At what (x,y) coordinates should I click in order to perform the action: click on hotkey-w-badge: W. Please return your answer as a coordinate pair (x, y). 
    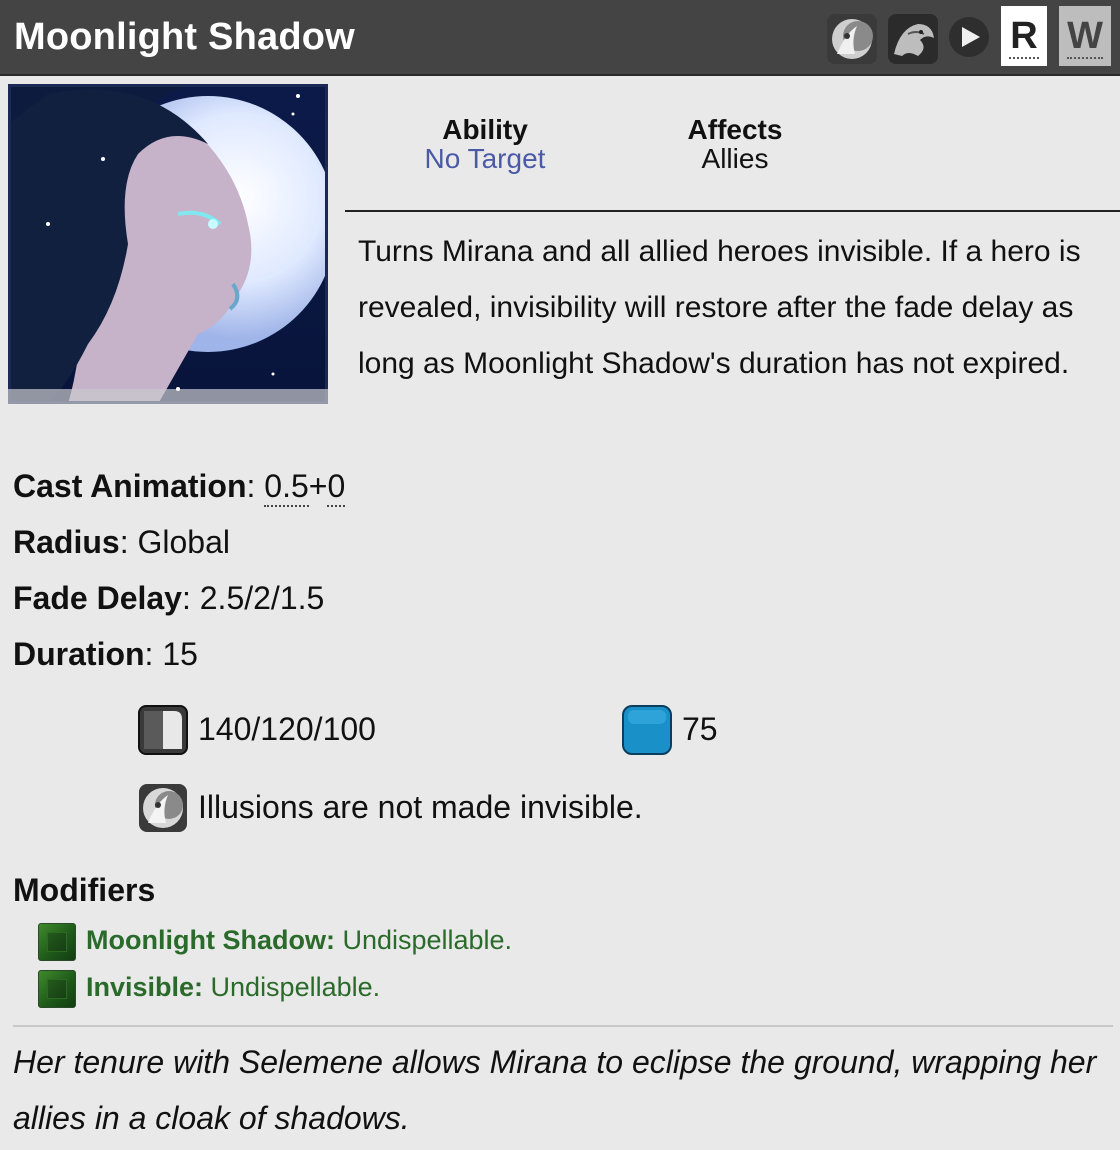
    Looking at the image, I should click on (1085, 36).